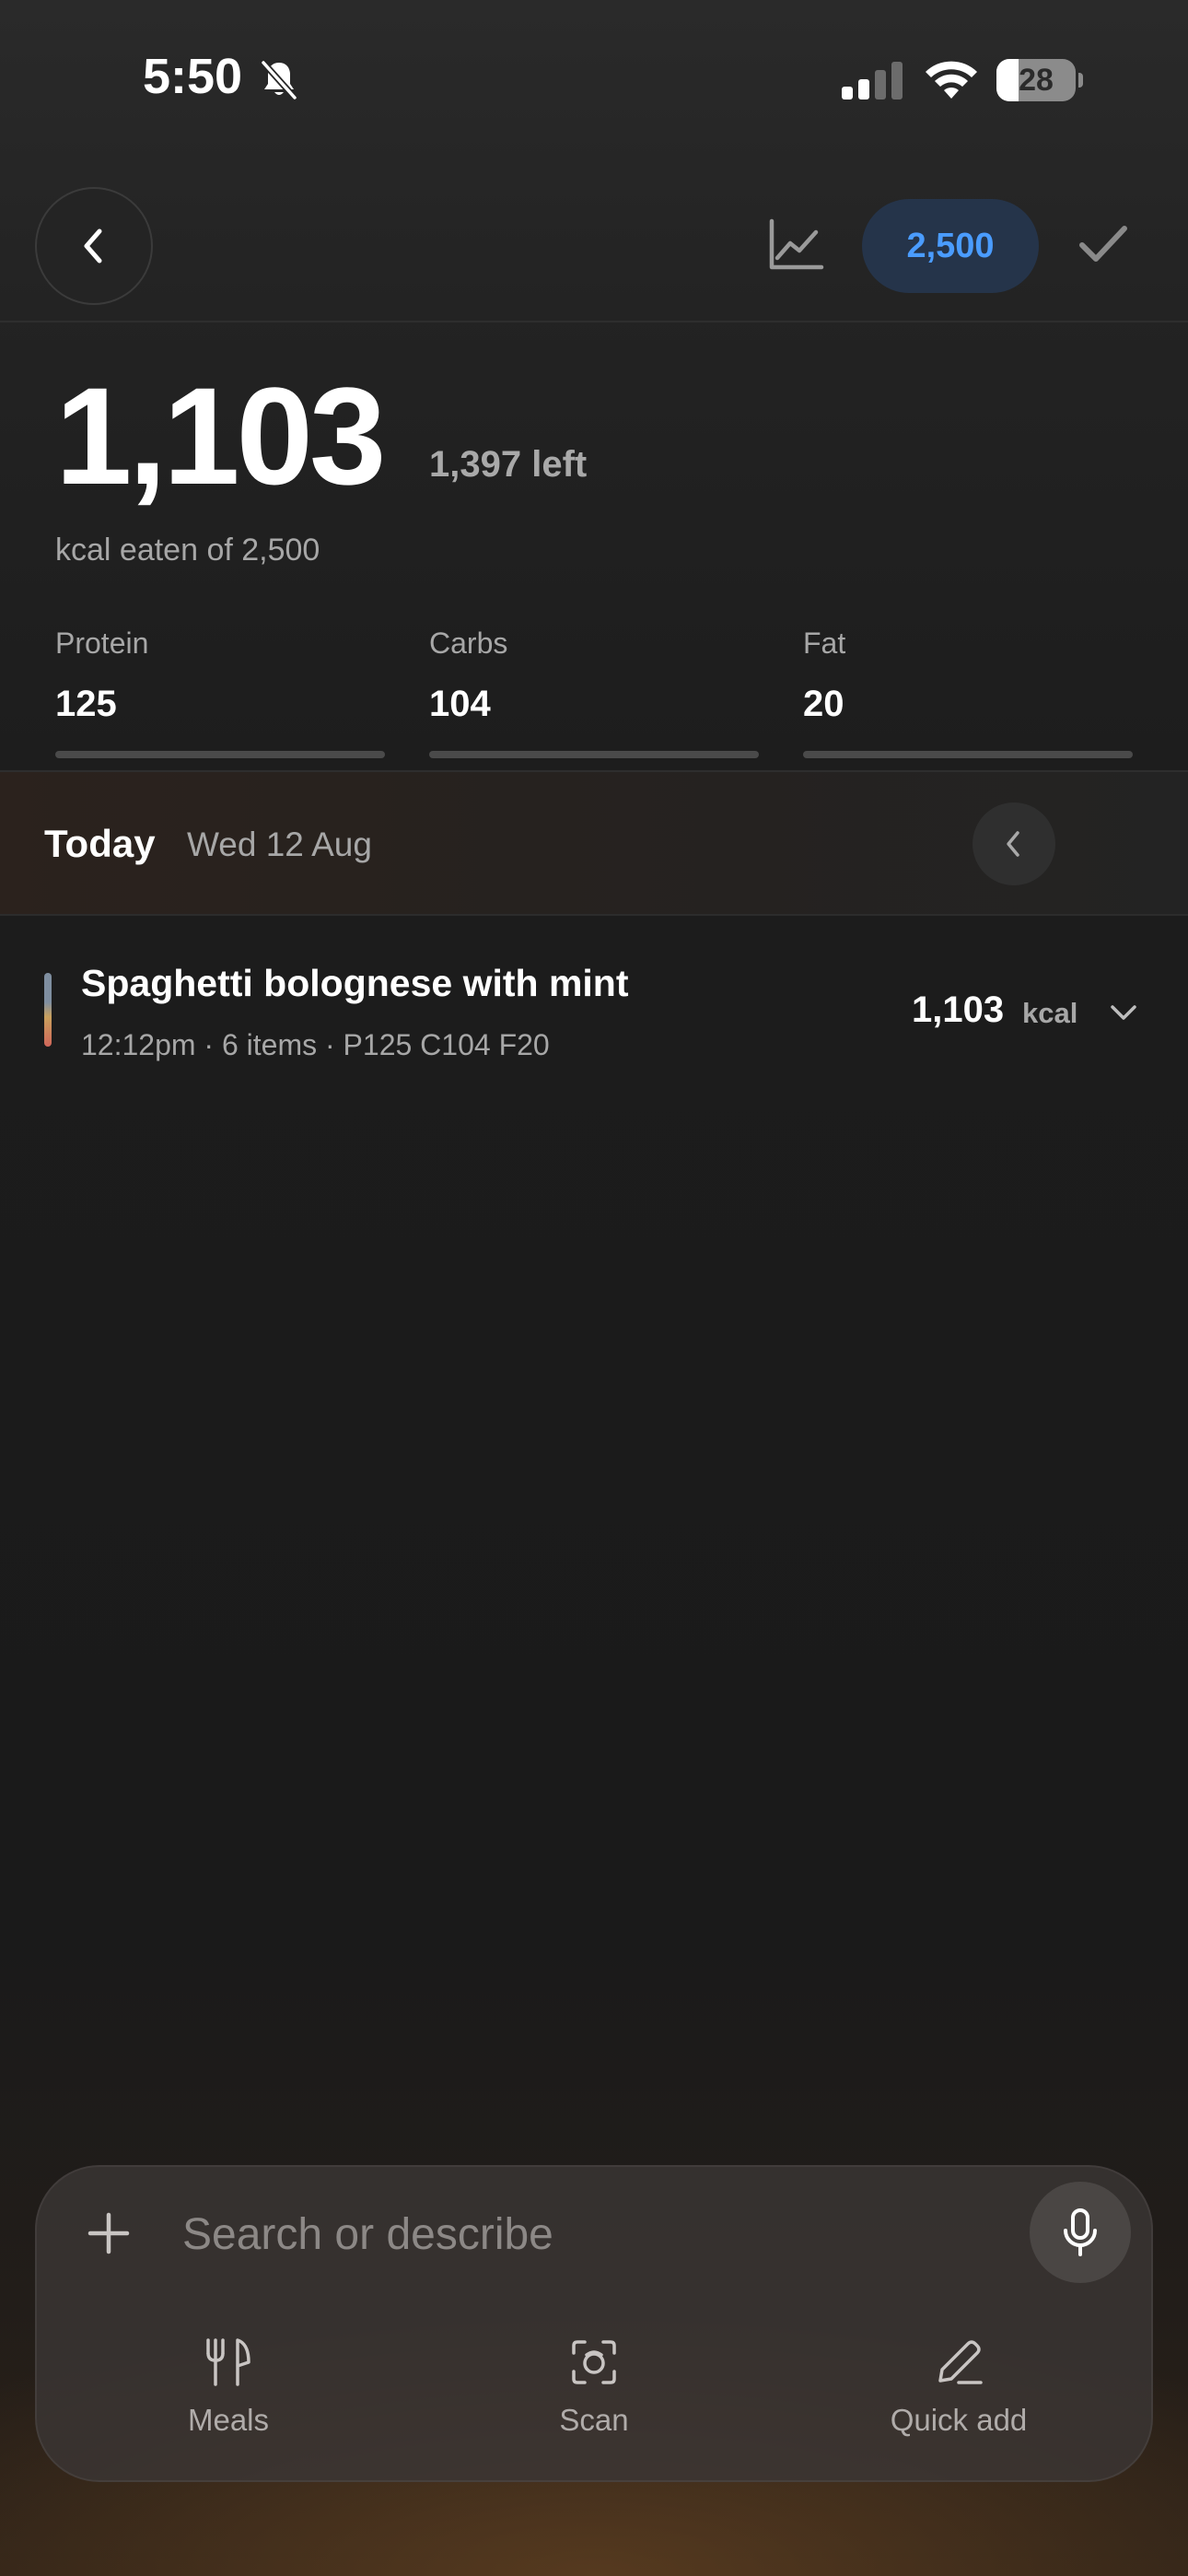 This screenshot has width=1188, height=2576. What do you see at coordinates (86, 704) in the screenshot?
I see `macro-value-protein: 125` at bounding box center [86, 704].